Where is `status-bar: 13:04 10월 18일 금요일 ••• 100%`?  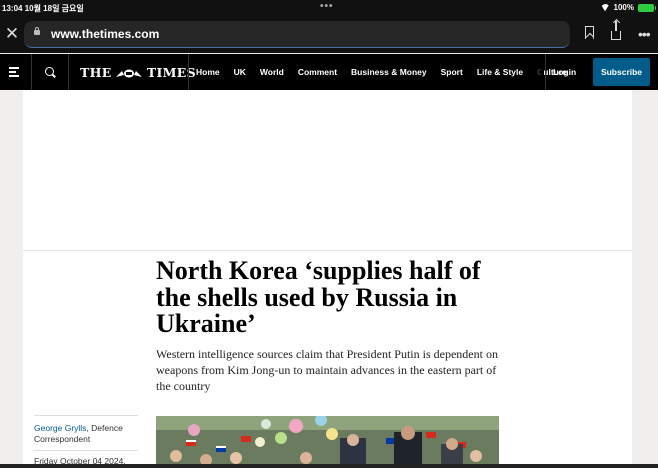 status-bar: 13:04 10월 18일 금요일 ••• 100% is located at coordinates (329, 8).